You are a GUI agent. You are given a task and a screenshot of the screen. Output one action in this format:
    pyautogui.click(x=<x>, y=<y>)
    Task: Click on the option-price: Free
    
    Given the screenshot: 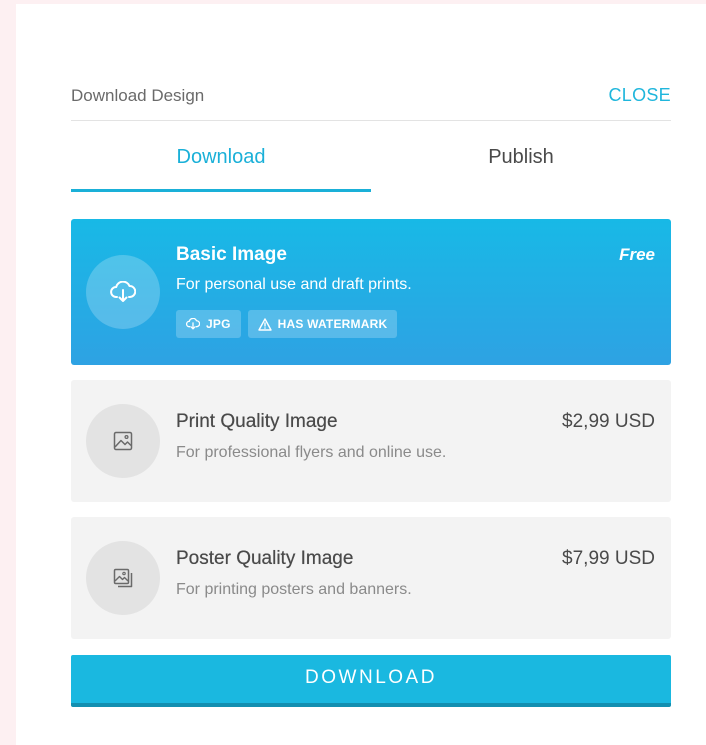 What is the action you would take?
    pyautogui.click(x=637, y=254)
    